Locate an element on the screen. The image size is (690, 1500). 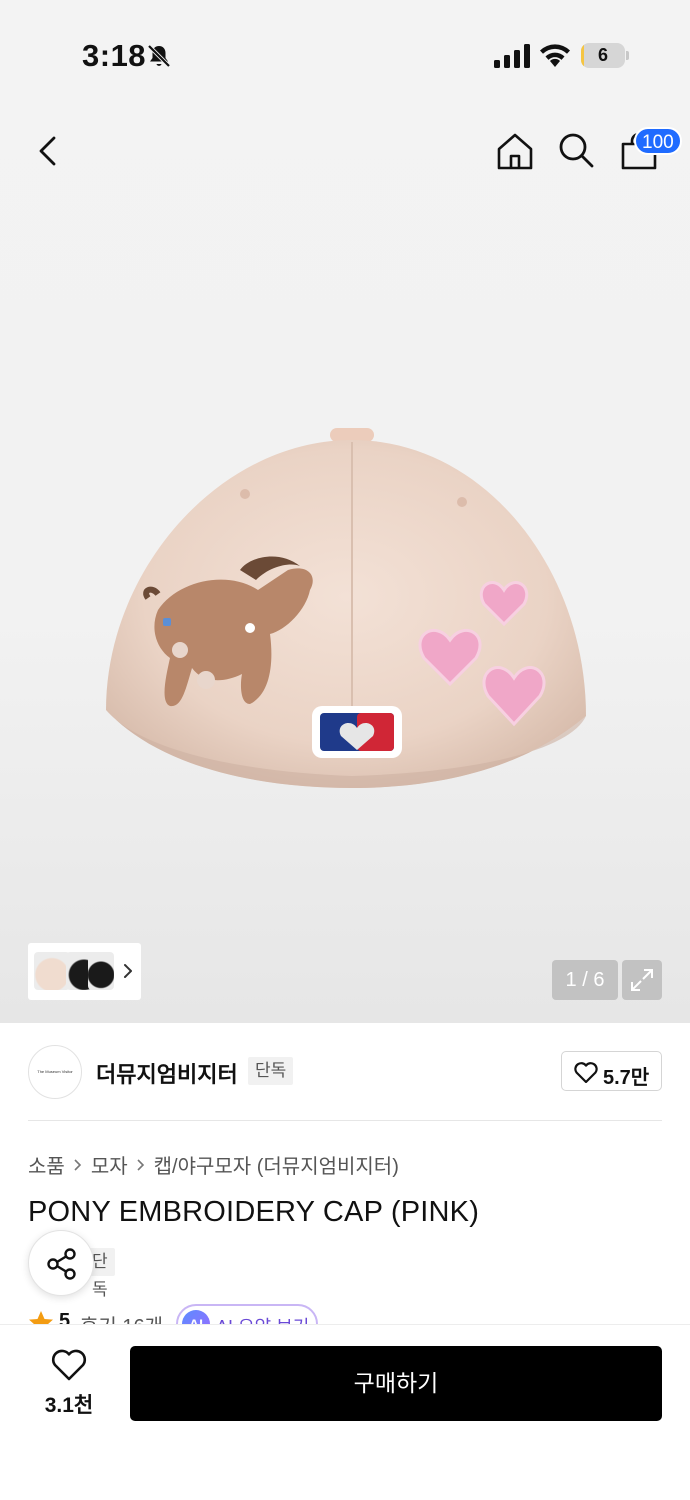
fullscreen-icon is located at coordinates (642, 980).